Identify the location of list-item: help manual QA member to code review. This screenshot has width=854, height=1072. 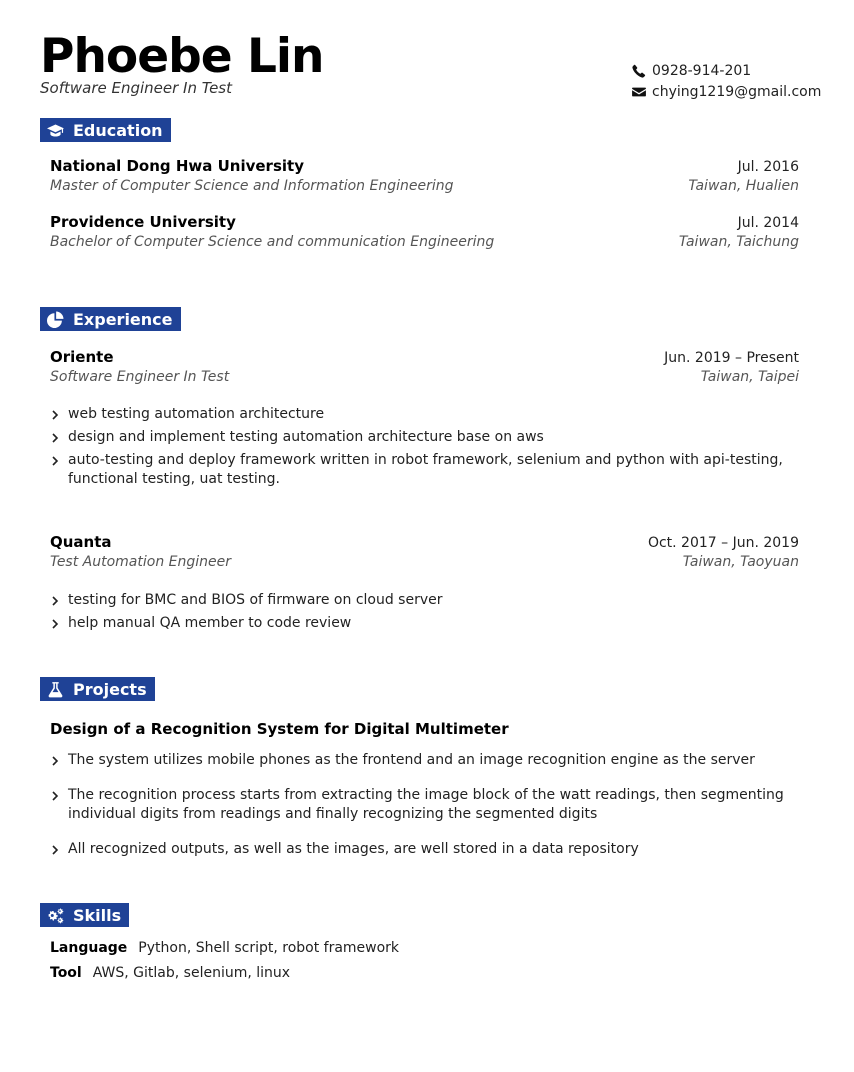
(420, 623).